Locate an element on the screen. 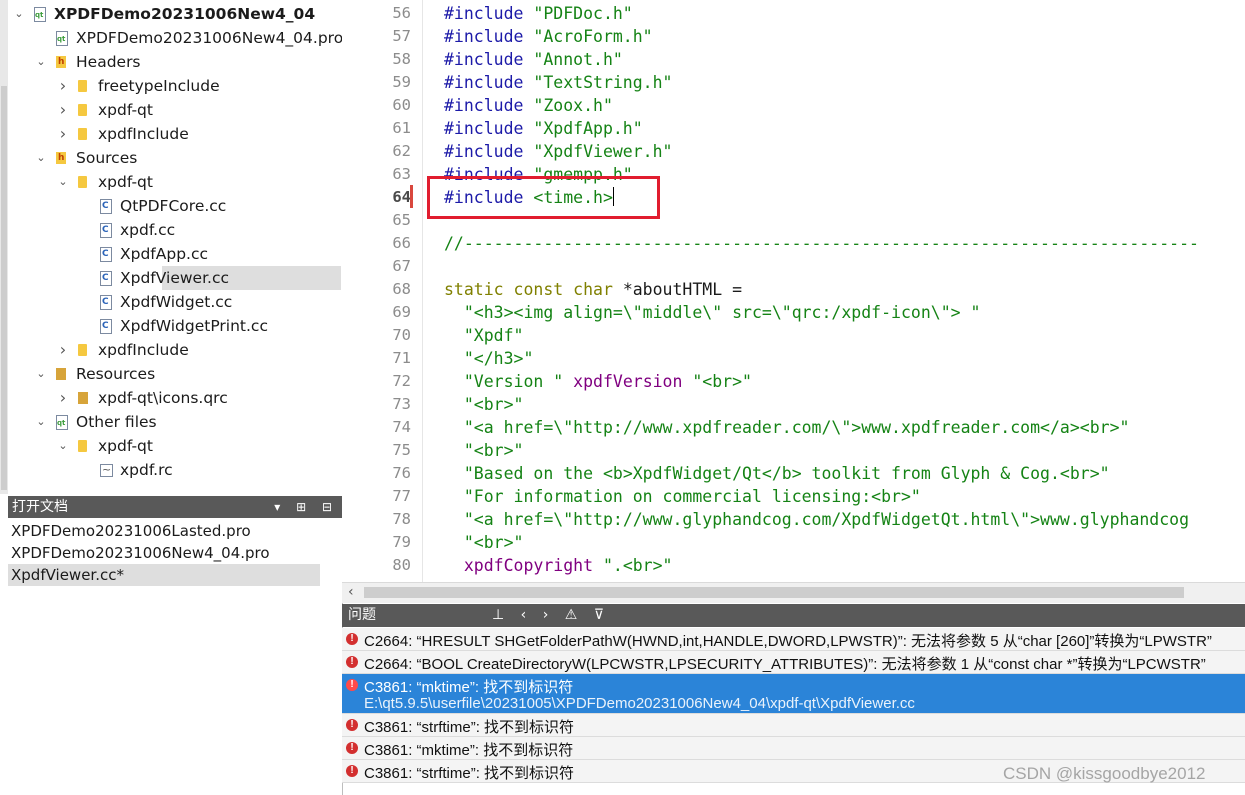 Image resolution: width=1245 pixels, height=795 pixels. headers-folder-icon is located at coordinates (61, 62).